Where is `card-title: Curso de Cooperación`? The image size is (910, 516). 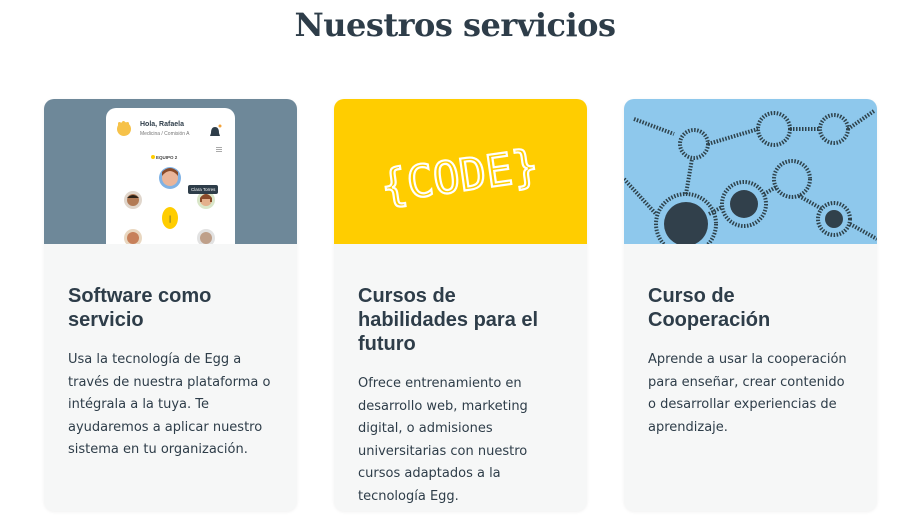 card-title: Curso de Cooperación is located at coordinates (709, 308).